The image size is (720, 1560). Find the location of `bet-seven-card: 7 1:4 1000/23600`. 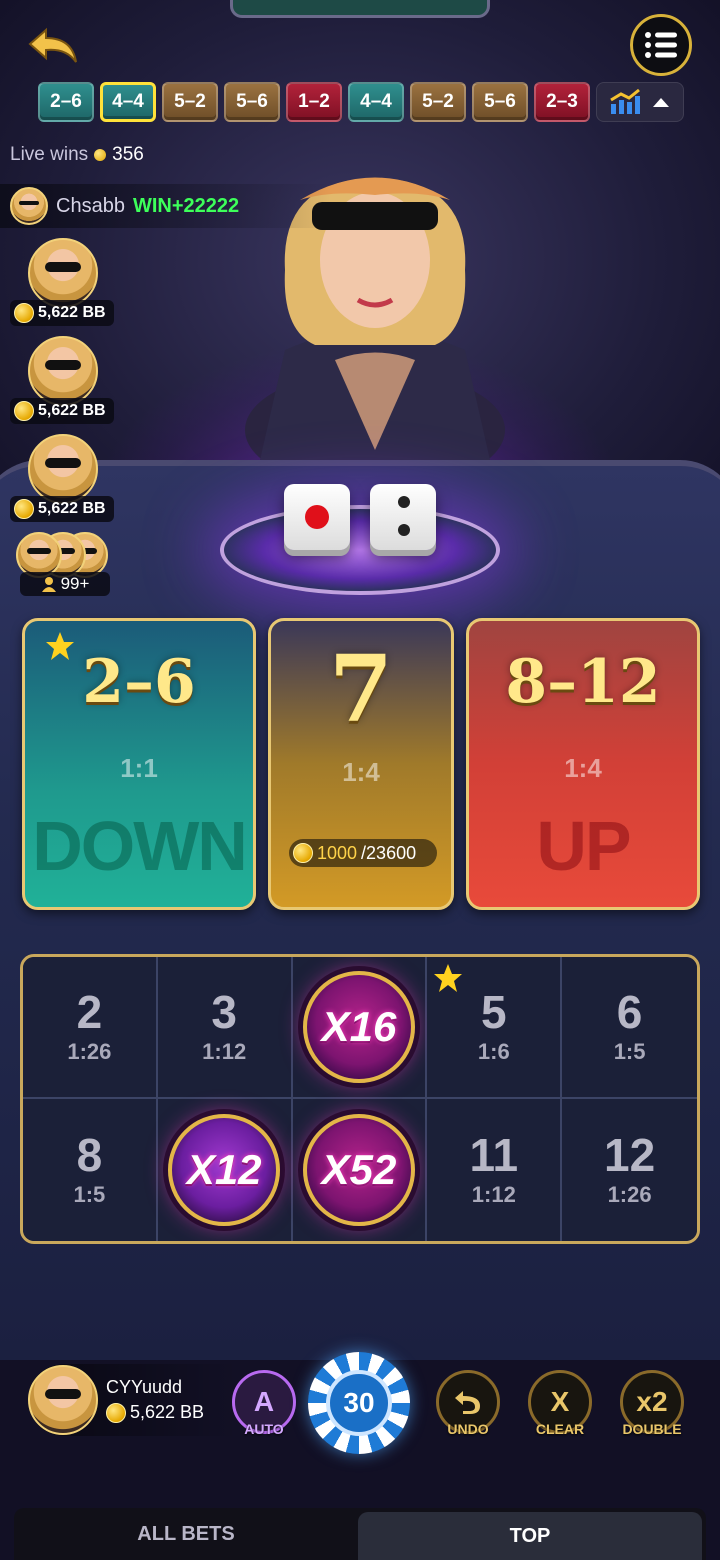

bet-seven-card: 7 1:4 1000/23600 is located at coordinates (361, 764).